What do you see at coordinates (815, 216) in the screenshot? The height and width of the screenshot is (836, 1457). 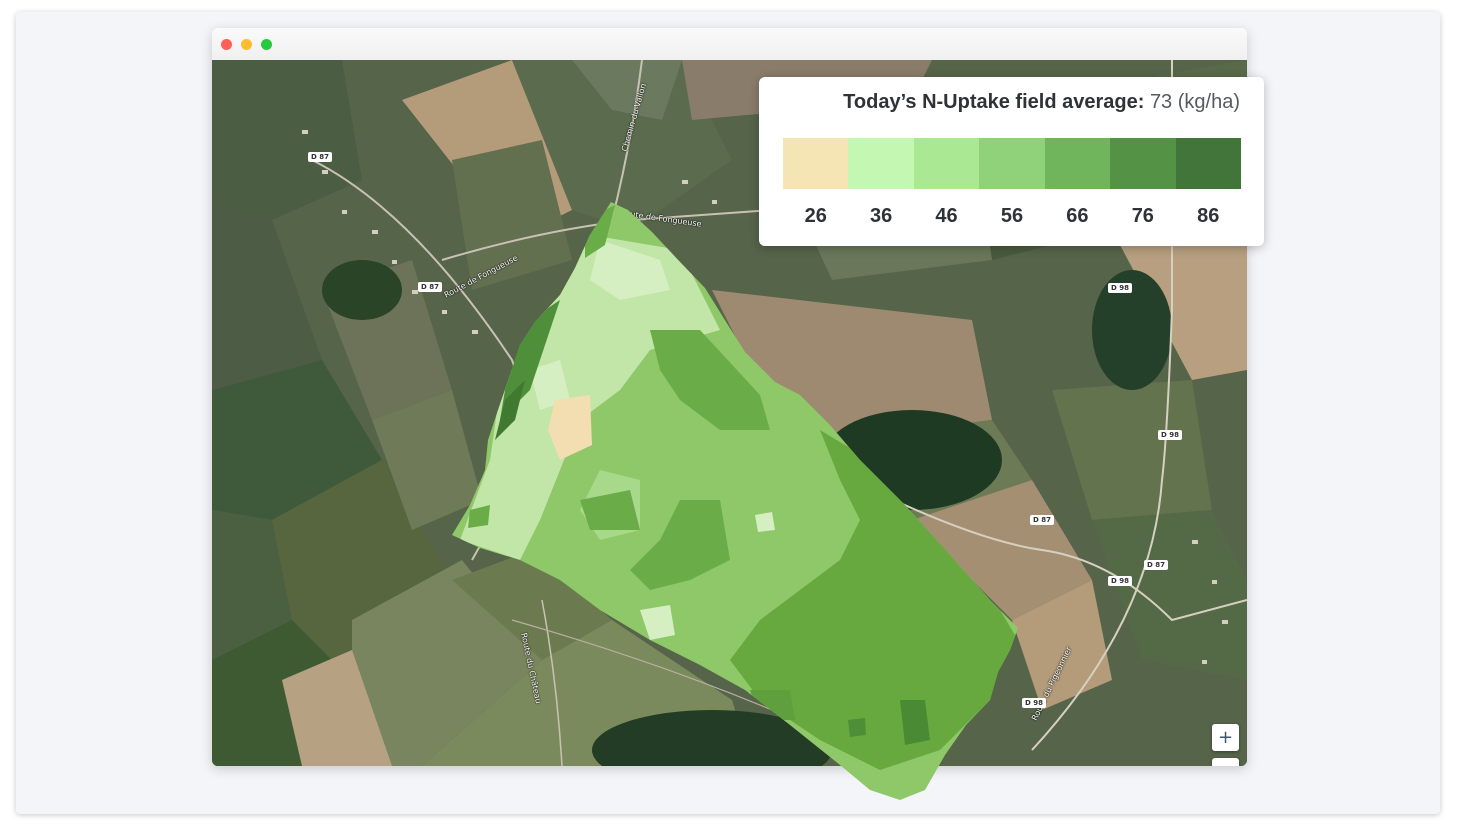 I see `legend-tick-label: 26` at bounding box center [815, 216].